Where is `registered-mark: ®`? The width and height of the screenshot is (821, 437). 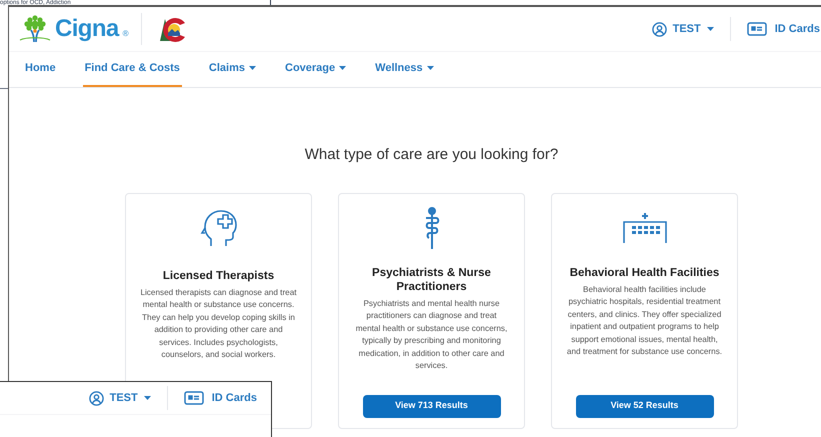
registered-mark: ® is located at coordinates (125, 34).